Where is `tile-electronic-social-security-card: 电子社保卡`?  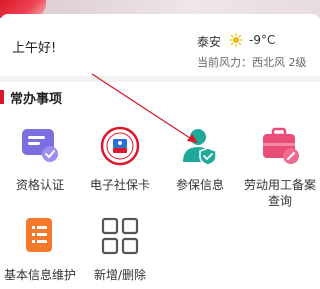
tile-electronic-social-security-card: 电子社保卡 is located at coordinates (120, 161).